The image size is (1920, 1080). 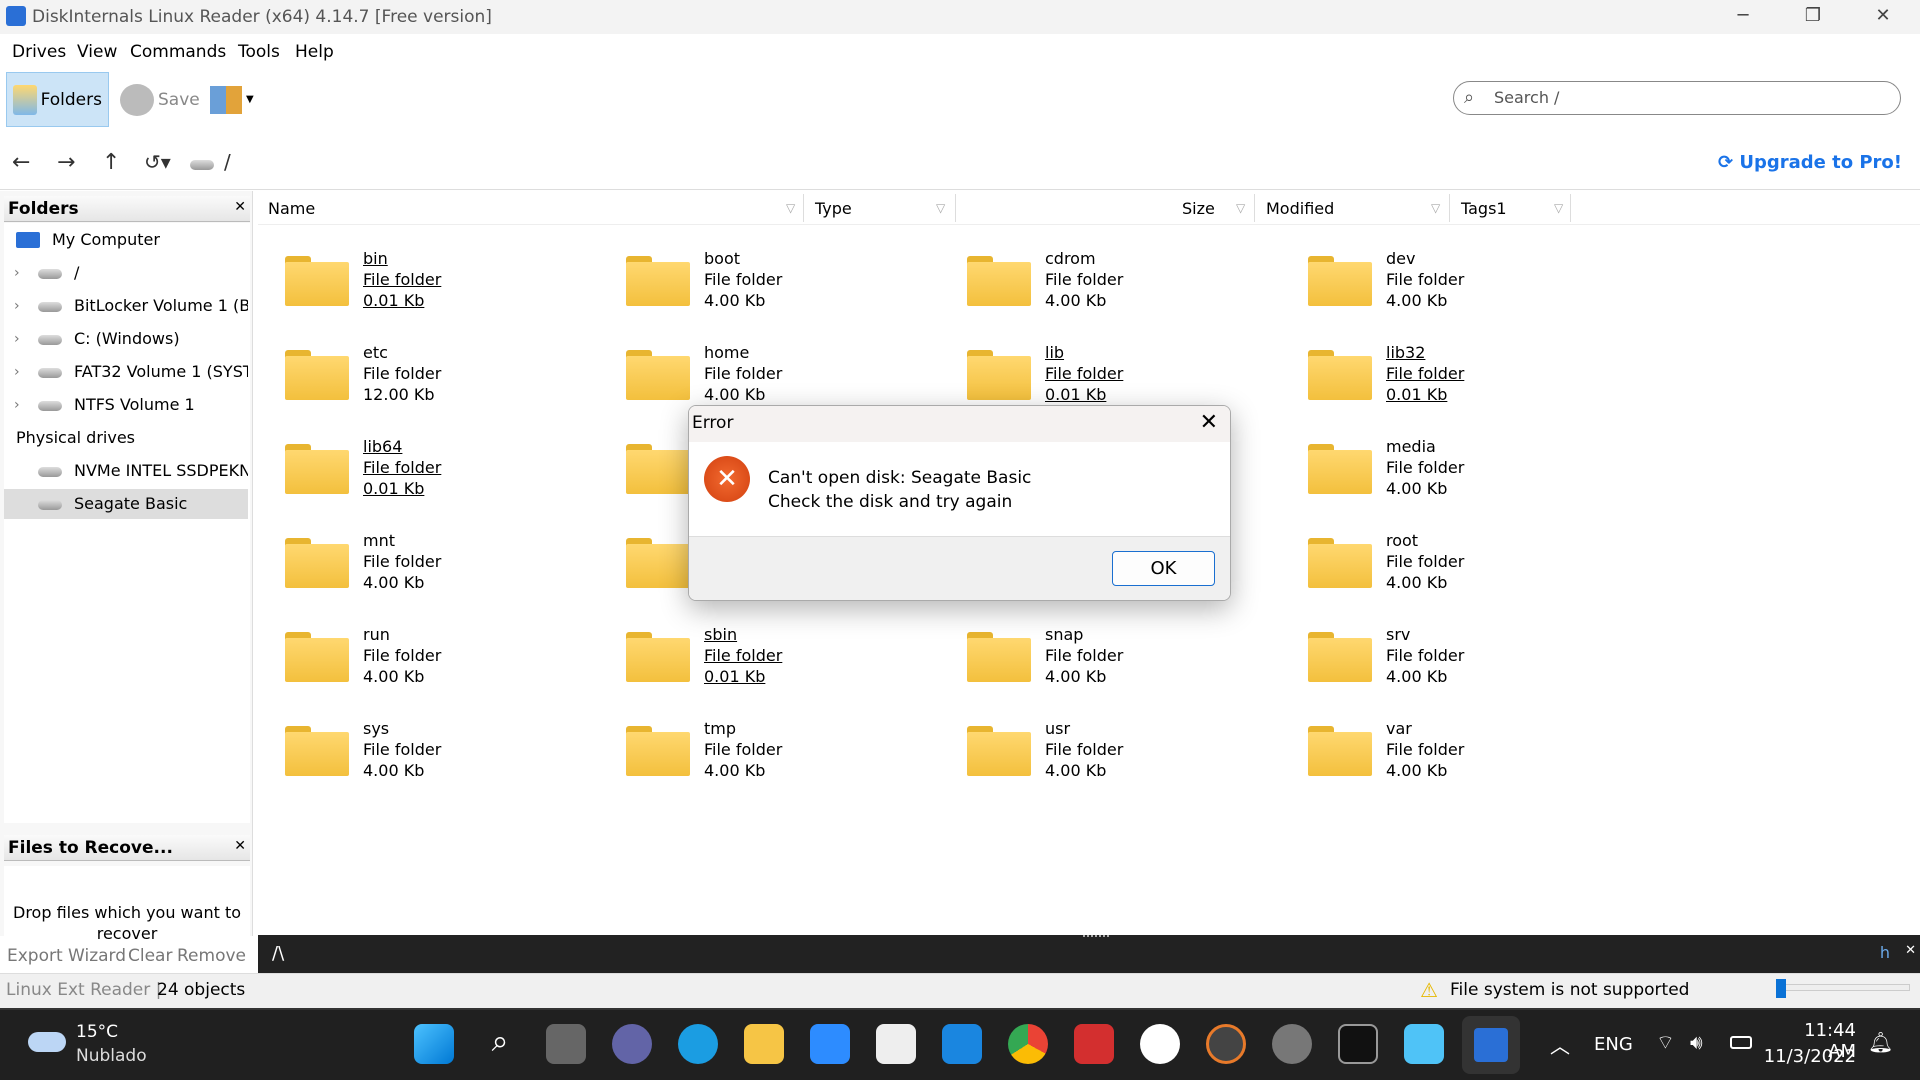 I want to click on folder-item: sys File folder 4.00 Kb, so click(x=450, y=763).